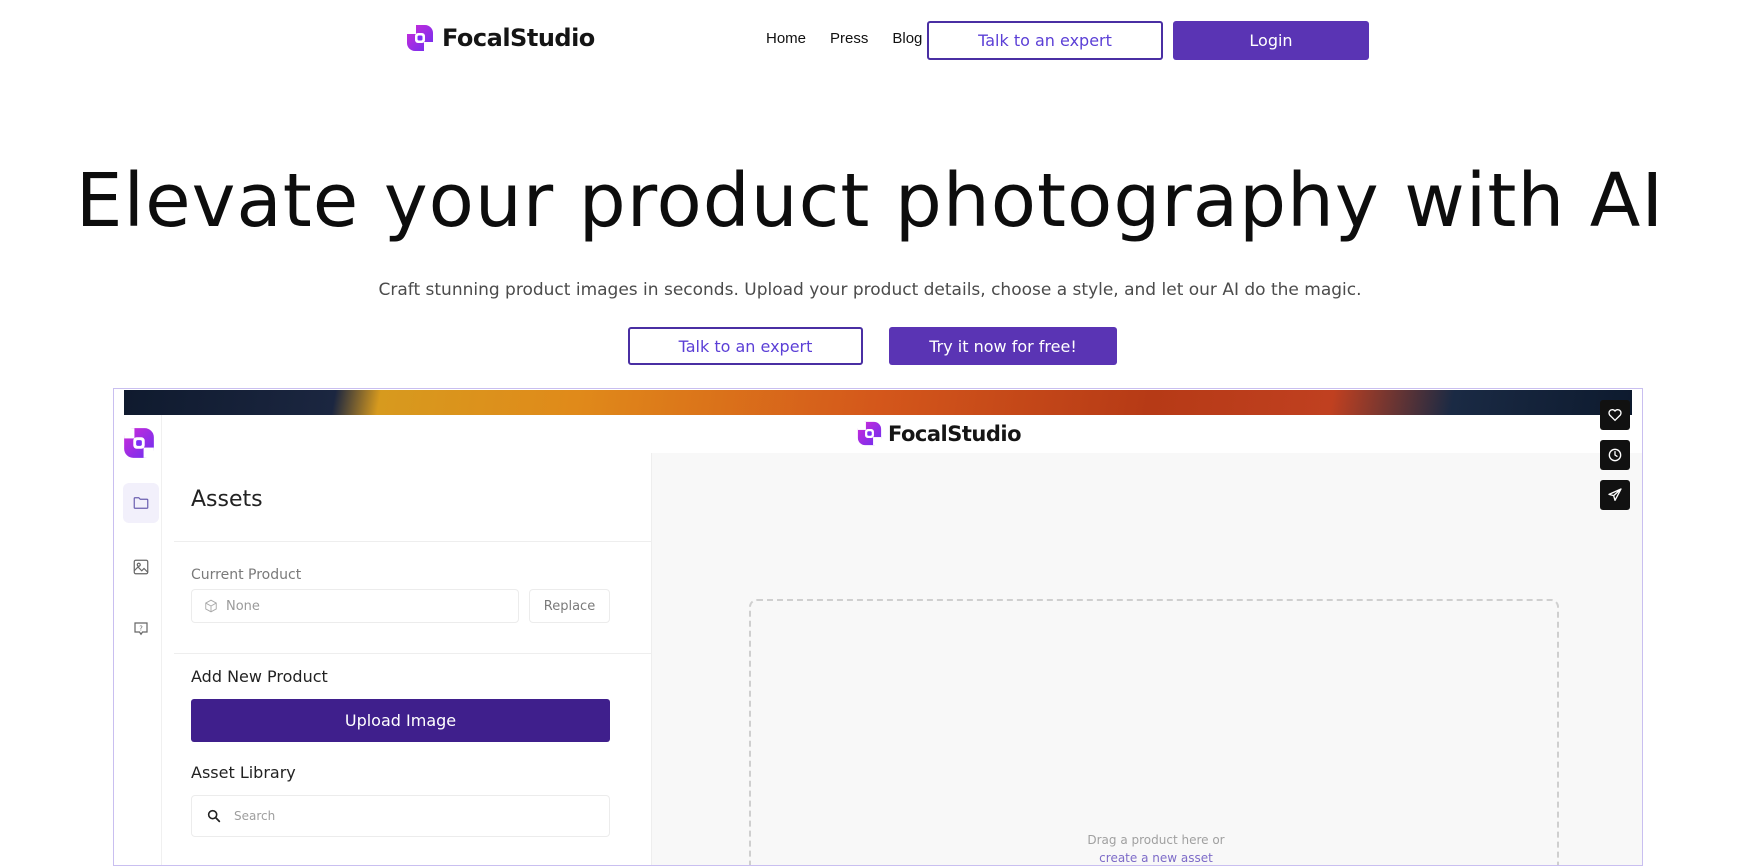  Describe the element at coordinates (211, 606) in the screenshot. I see `box-icon` at that location.